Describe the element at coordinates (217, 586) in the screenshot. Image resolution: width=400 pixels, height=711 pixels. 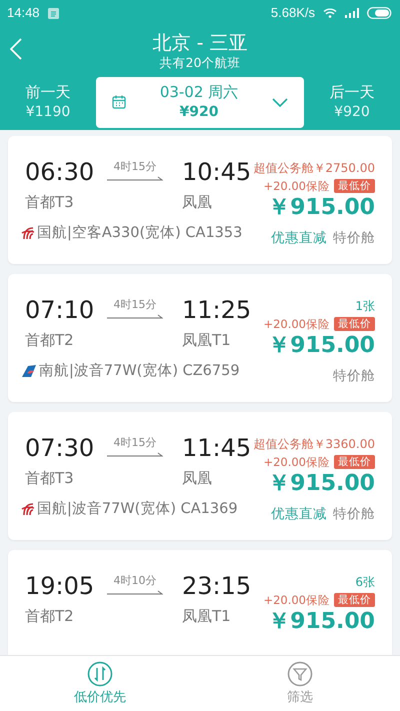
I see `arrival-time: 23:15` at that location.